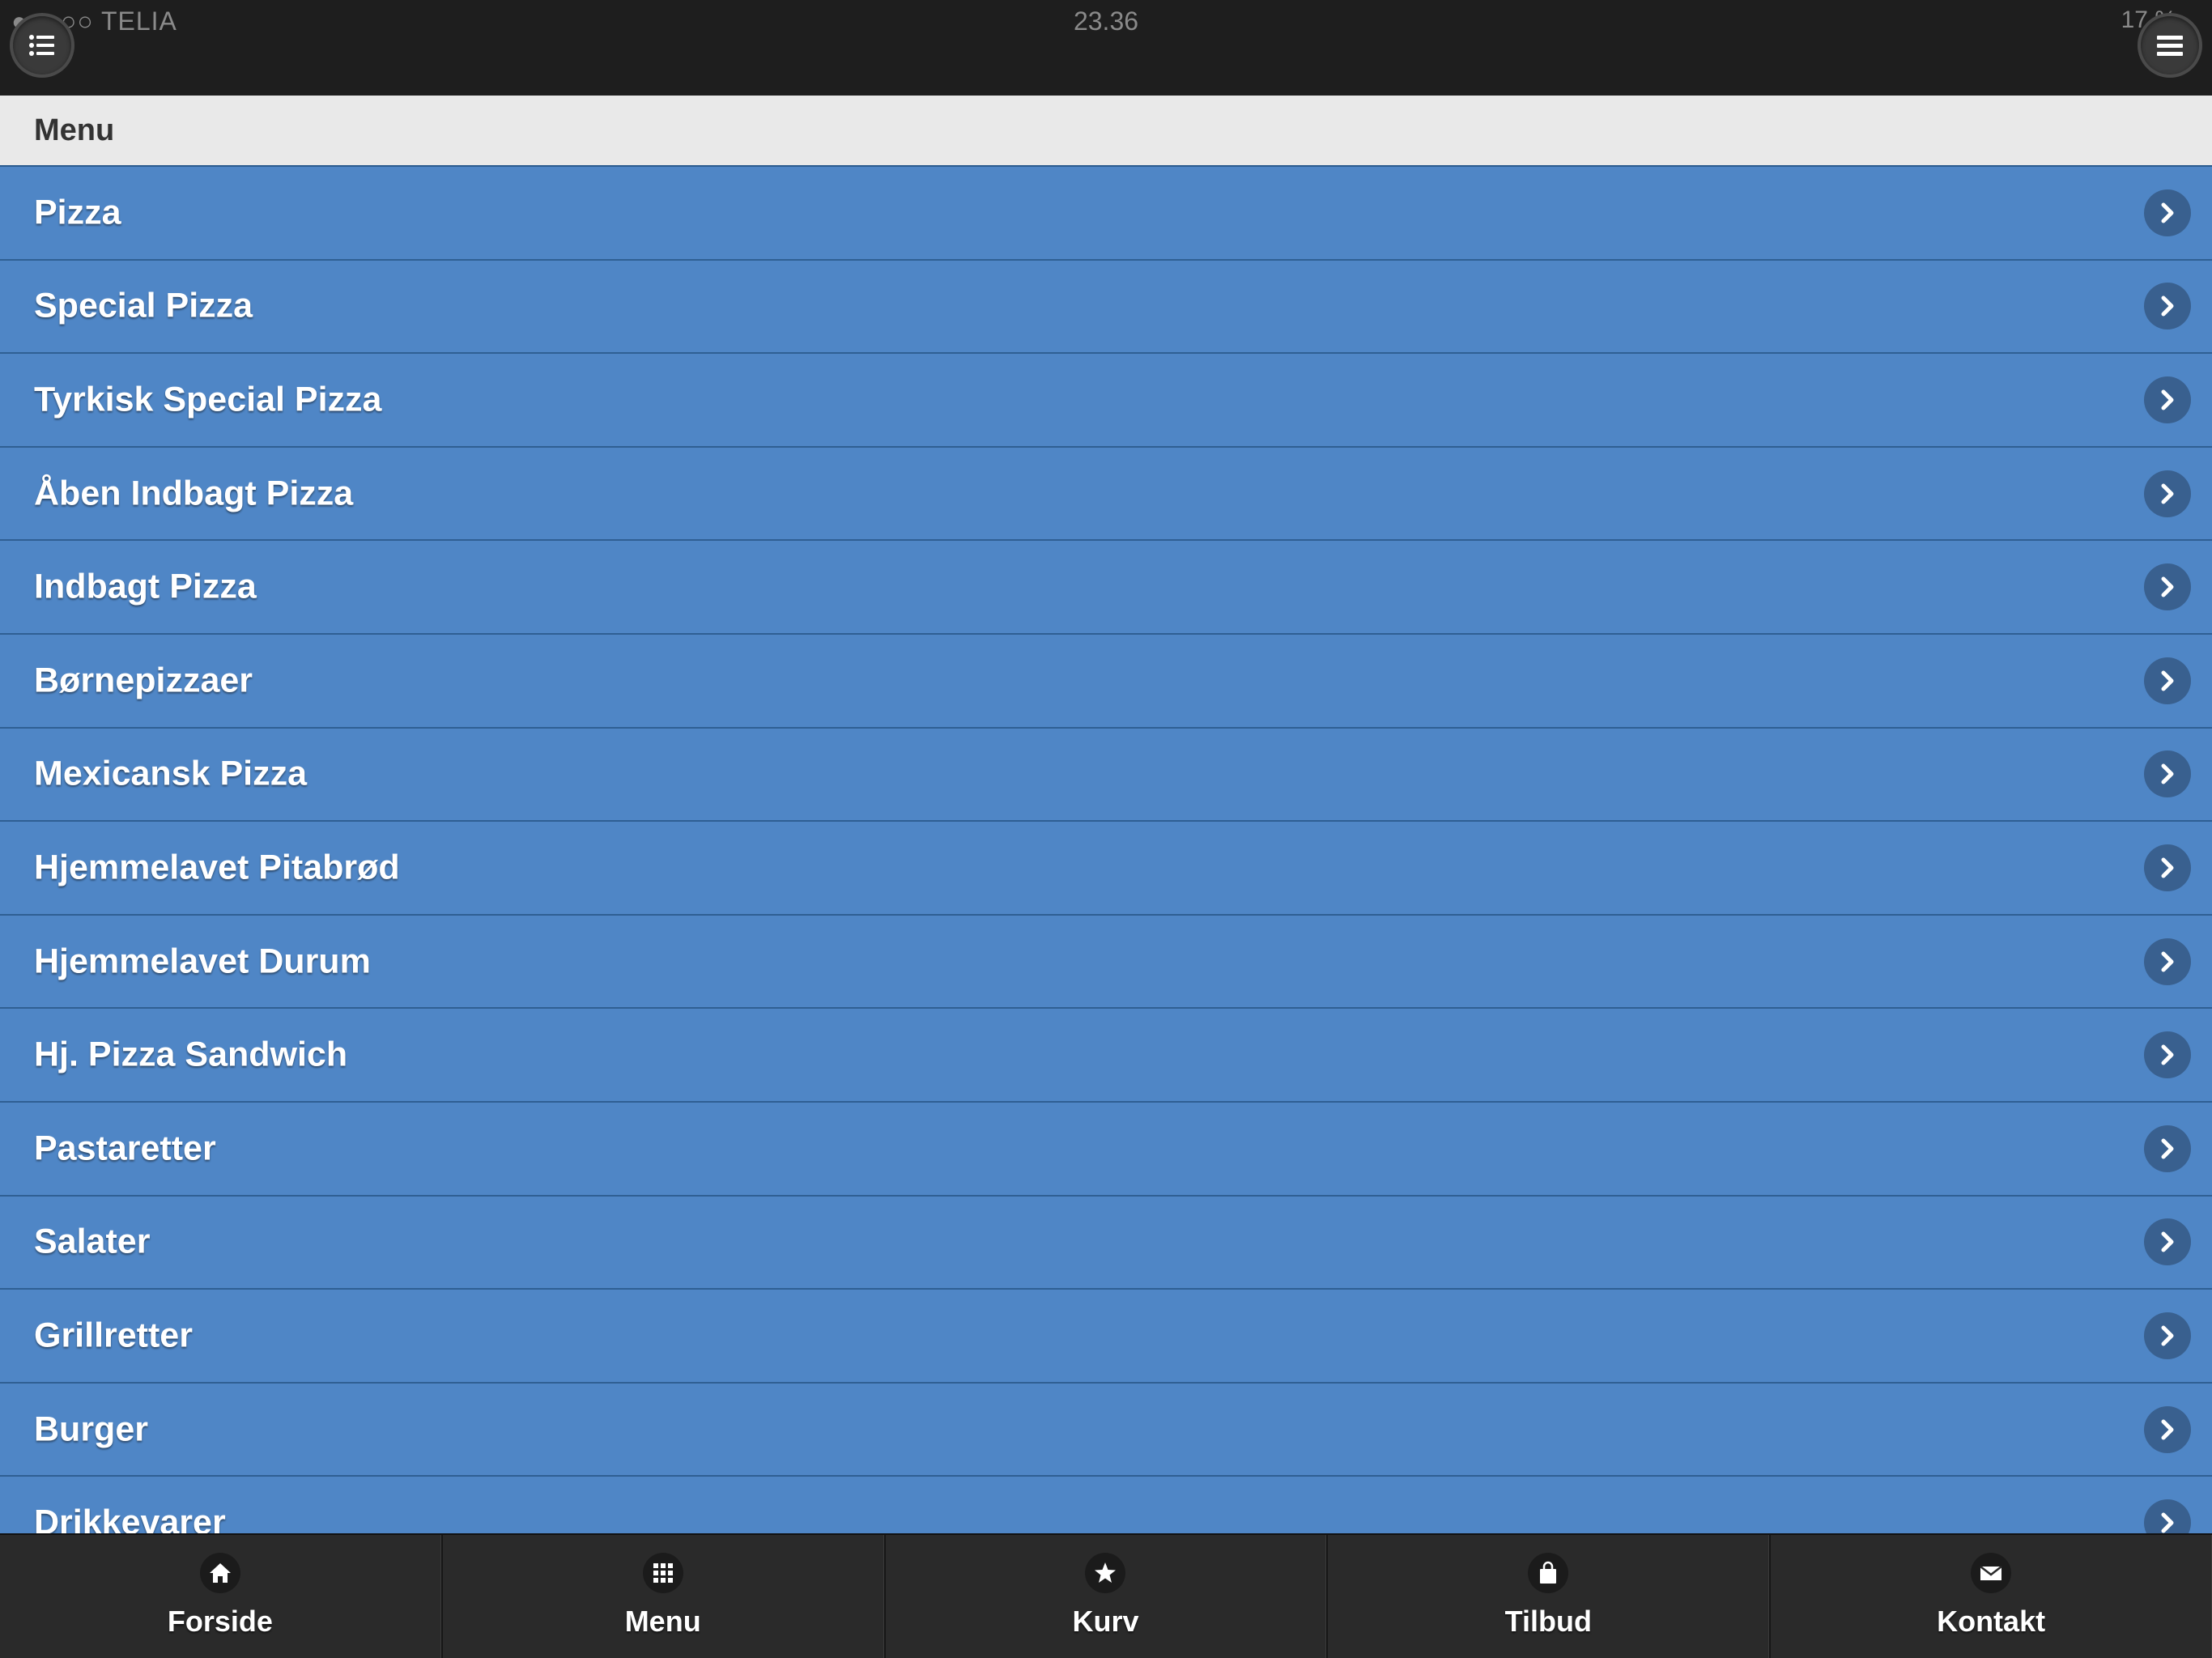 The height and width of the screenshot is (1658, 2212). I want to click on list-icon, so click(42, 45).